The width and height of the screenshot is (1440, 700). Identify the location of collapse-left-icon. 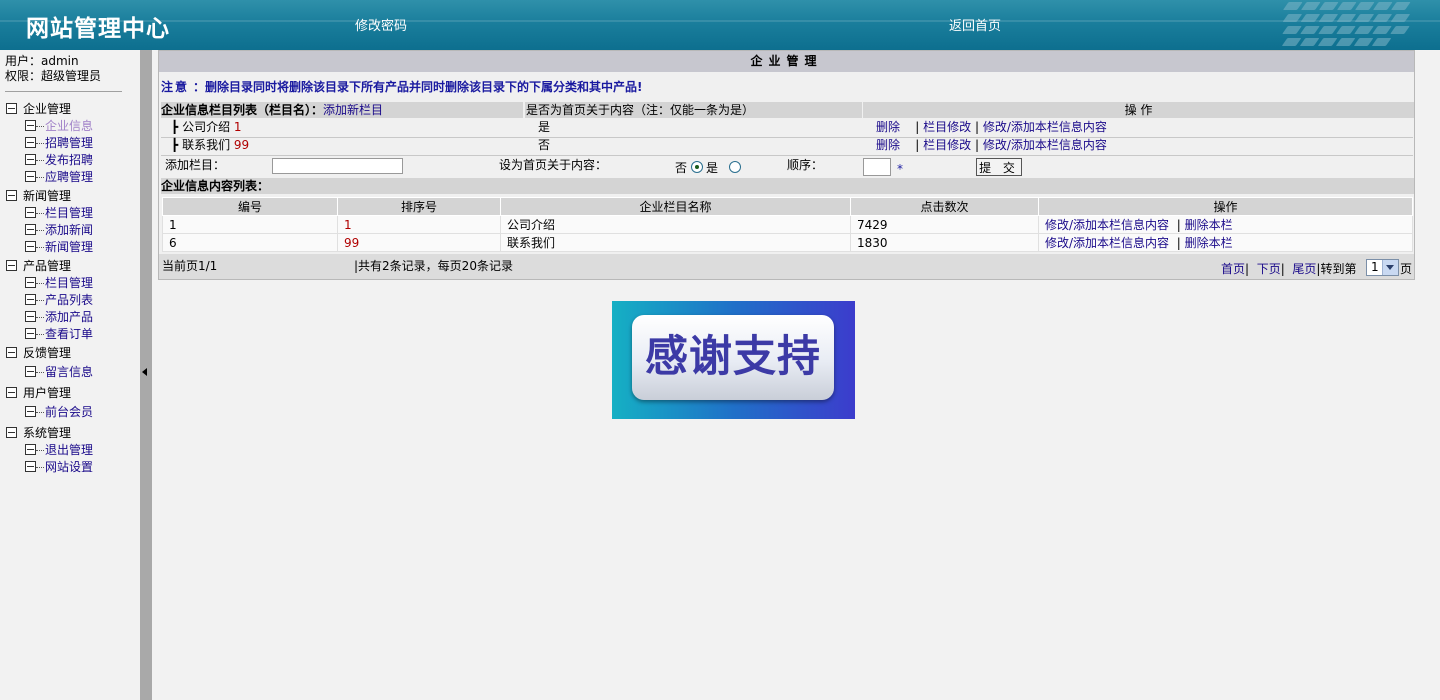
(144, 372).